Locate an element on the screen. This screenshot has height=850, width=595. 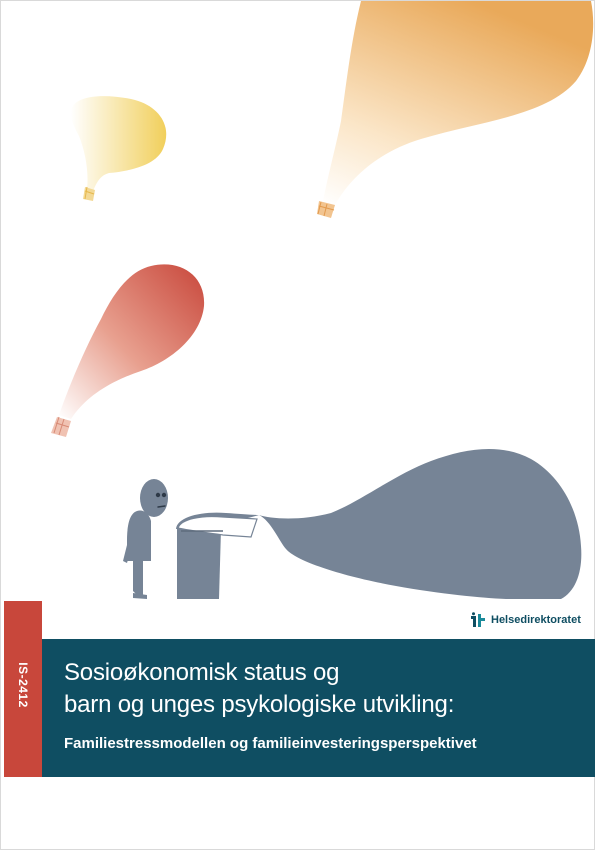
balloon-yellow is located at coordinates (118, 148).